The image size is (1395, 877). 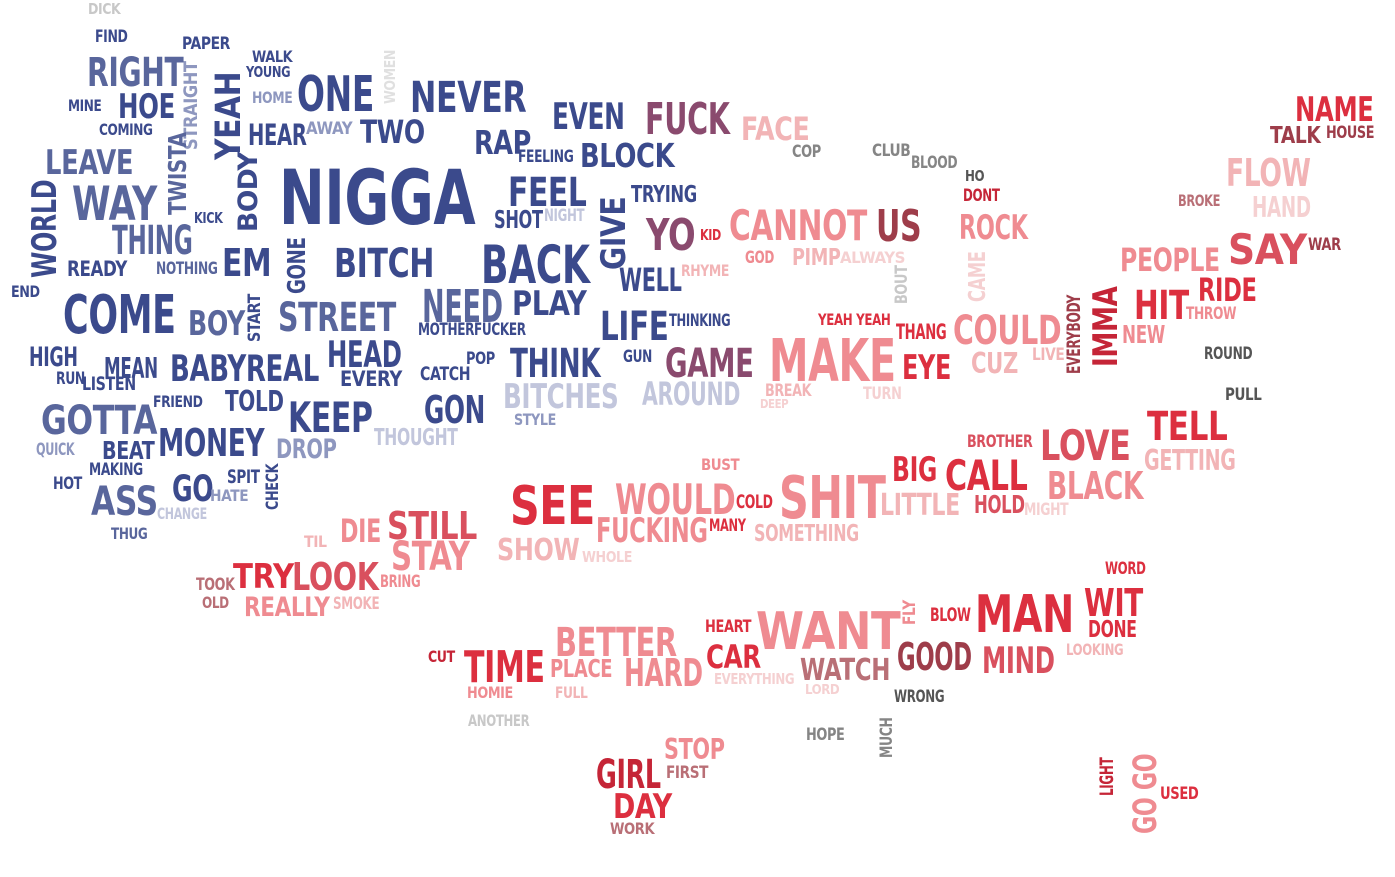 What do you see at coordinates (634, 327) in the screenshot?
I see `word-life: LIFE` at bounding box center [634, 327].